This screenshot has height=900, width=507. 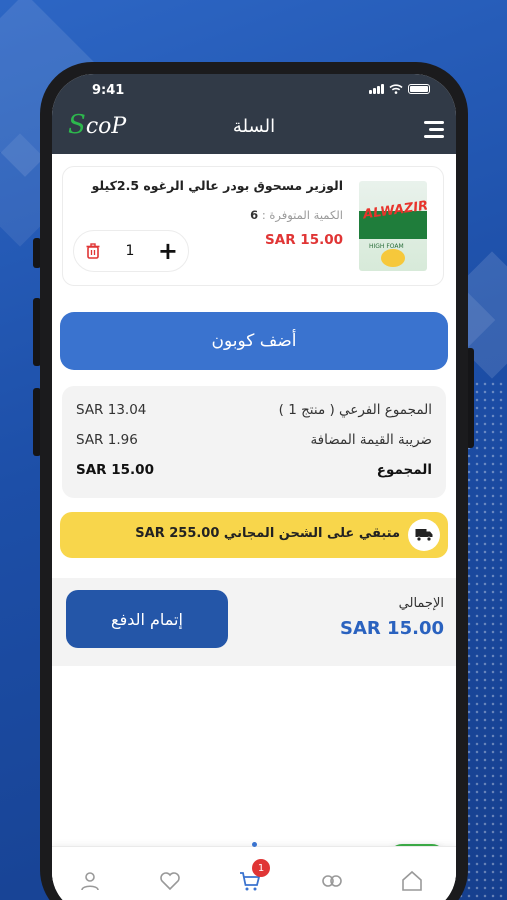 I want to click on signal-icon, so click(x=376, y=89).